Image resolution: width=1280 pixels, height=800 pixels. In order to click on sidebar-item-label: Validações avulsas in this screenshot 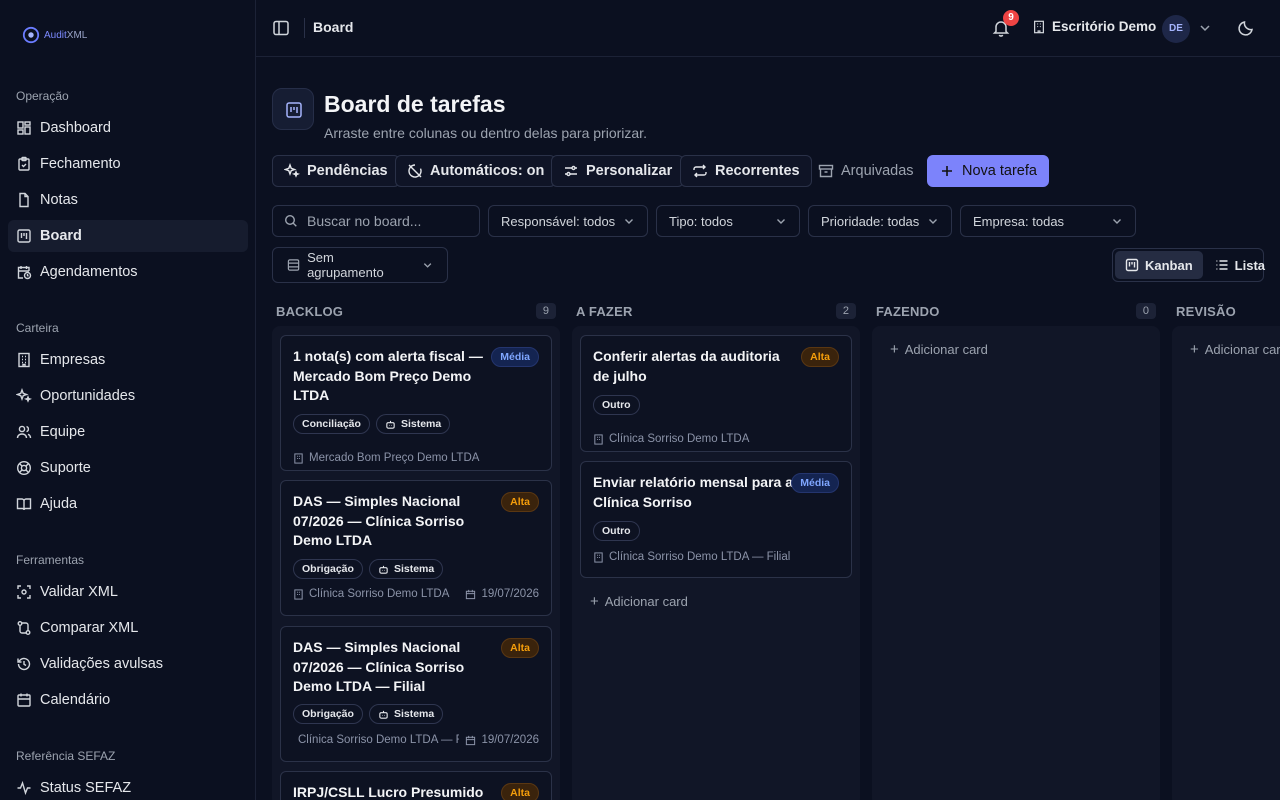, I will do `click(102, 664)`.